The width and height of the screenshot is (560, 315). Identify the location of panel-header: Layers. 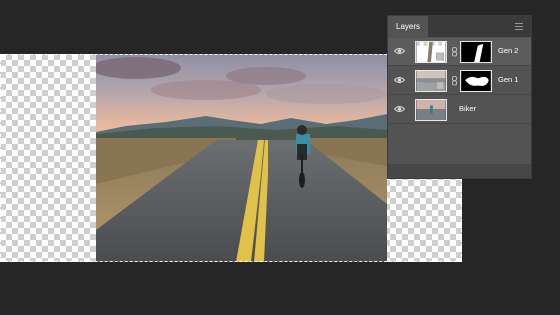
(459, 26).